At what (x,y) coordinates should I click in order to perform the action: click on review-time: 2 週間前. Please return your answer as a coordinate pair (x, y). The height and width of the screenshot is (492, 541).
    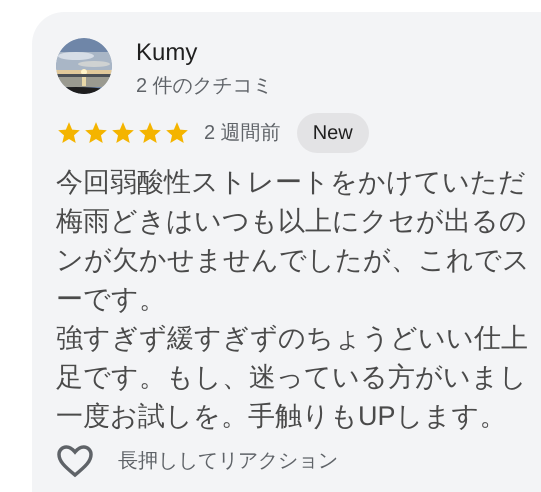
    Looking at the image, I should click on (242, 133).